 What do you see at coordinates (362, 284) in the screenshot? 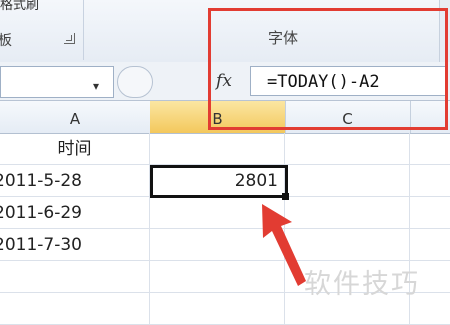
I see `watermark: 软件技巧` at bounding box center [362, 284].